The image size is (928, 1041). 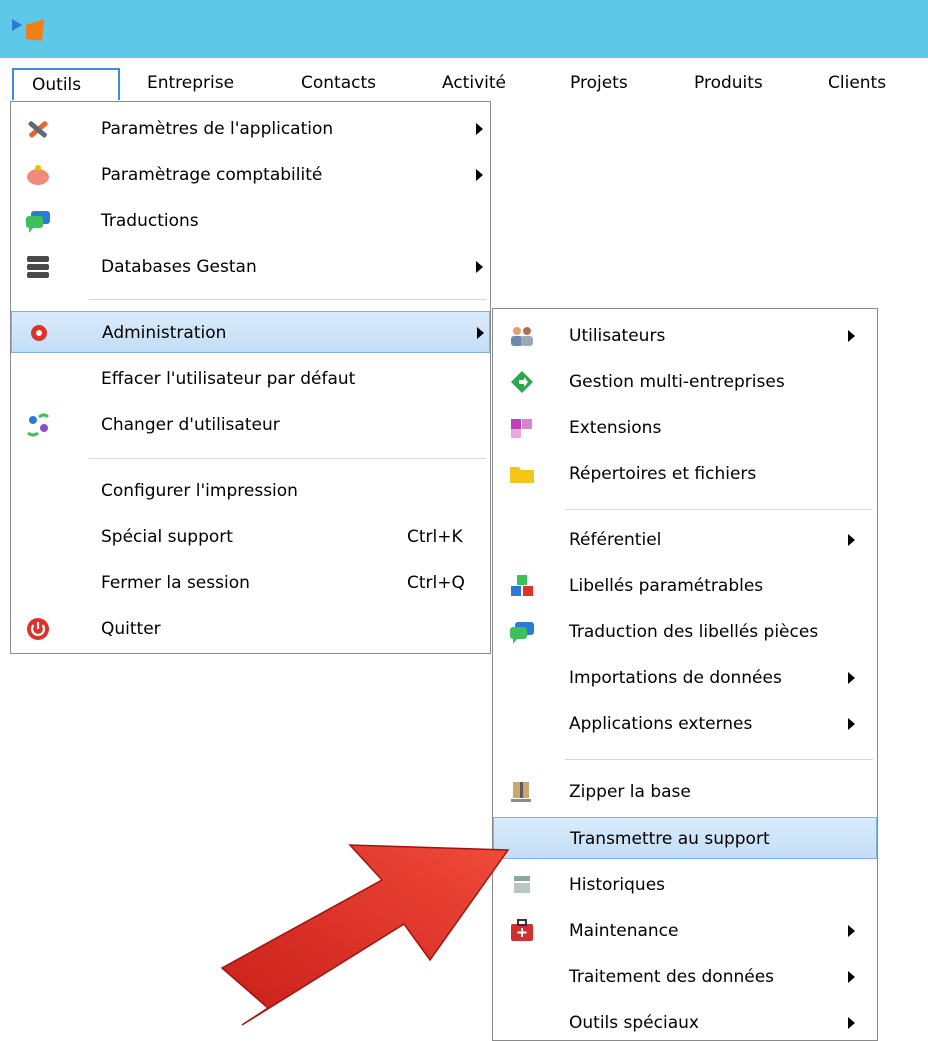 I want to click on menu-item-changer-utilisateur: Changer d'utilisateur, so click(x=250, y=425).